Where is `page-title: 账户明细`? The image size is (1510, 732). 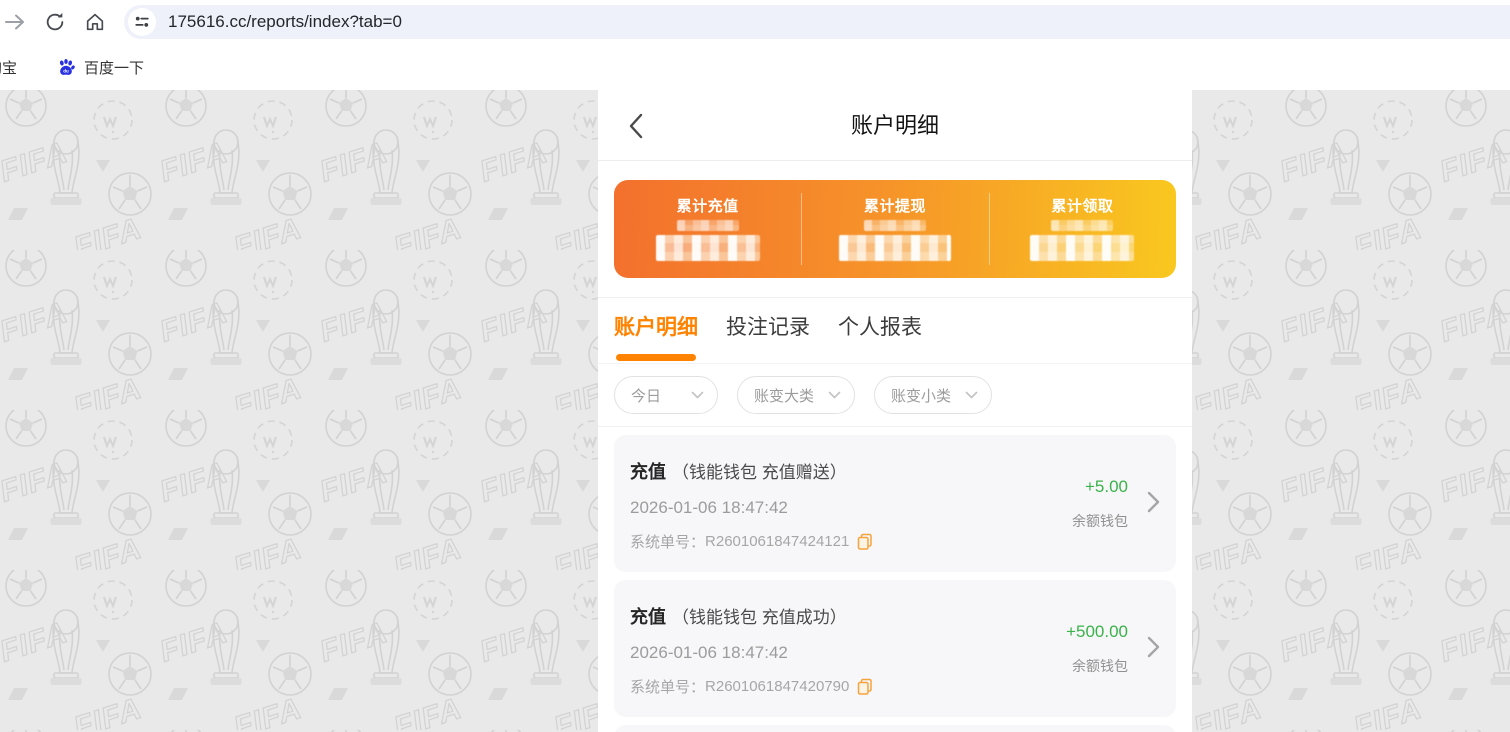 page-title: 账户明细 is located at coordinates (894, 125).